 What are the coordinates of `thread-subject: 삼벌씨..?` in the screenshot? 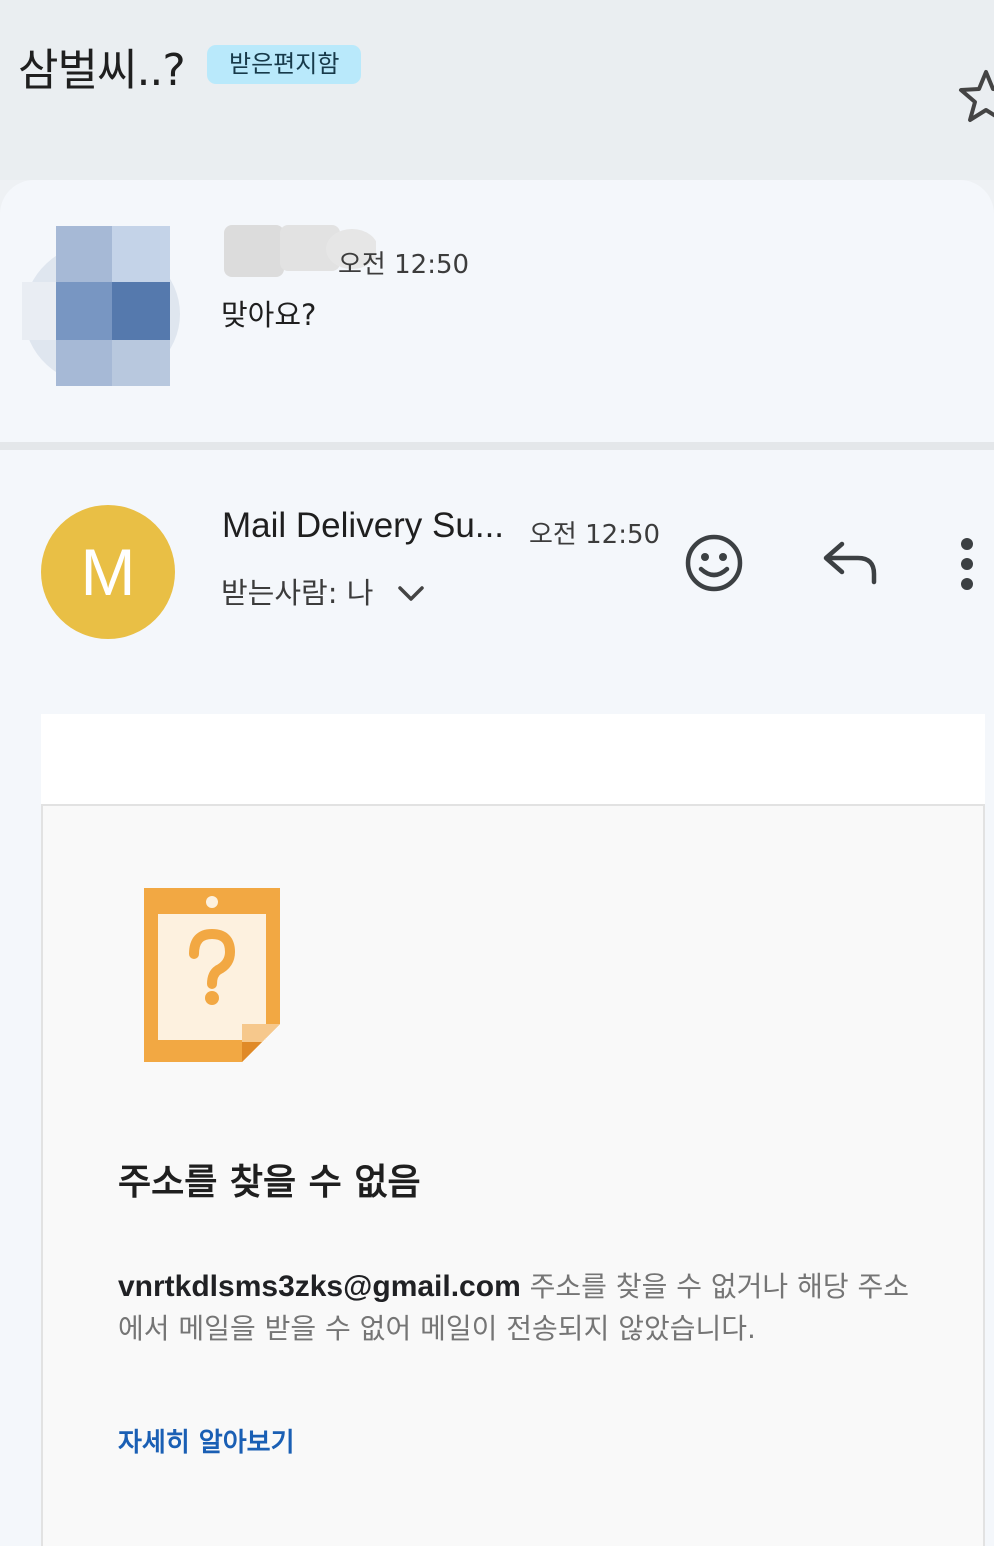 It's located at (102, 70).